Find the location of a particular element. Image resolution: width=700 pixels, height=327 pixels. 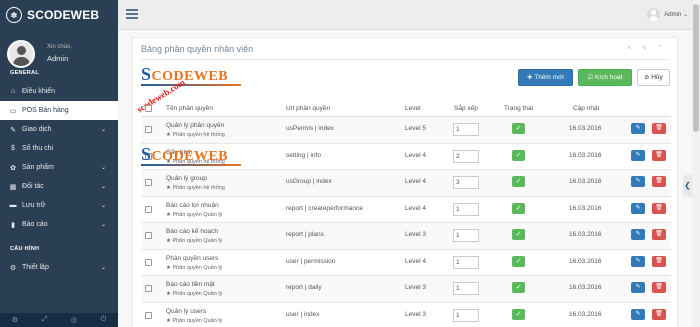

activate-button: ☑ Kích hoạt is located at coordinates (605, 77).